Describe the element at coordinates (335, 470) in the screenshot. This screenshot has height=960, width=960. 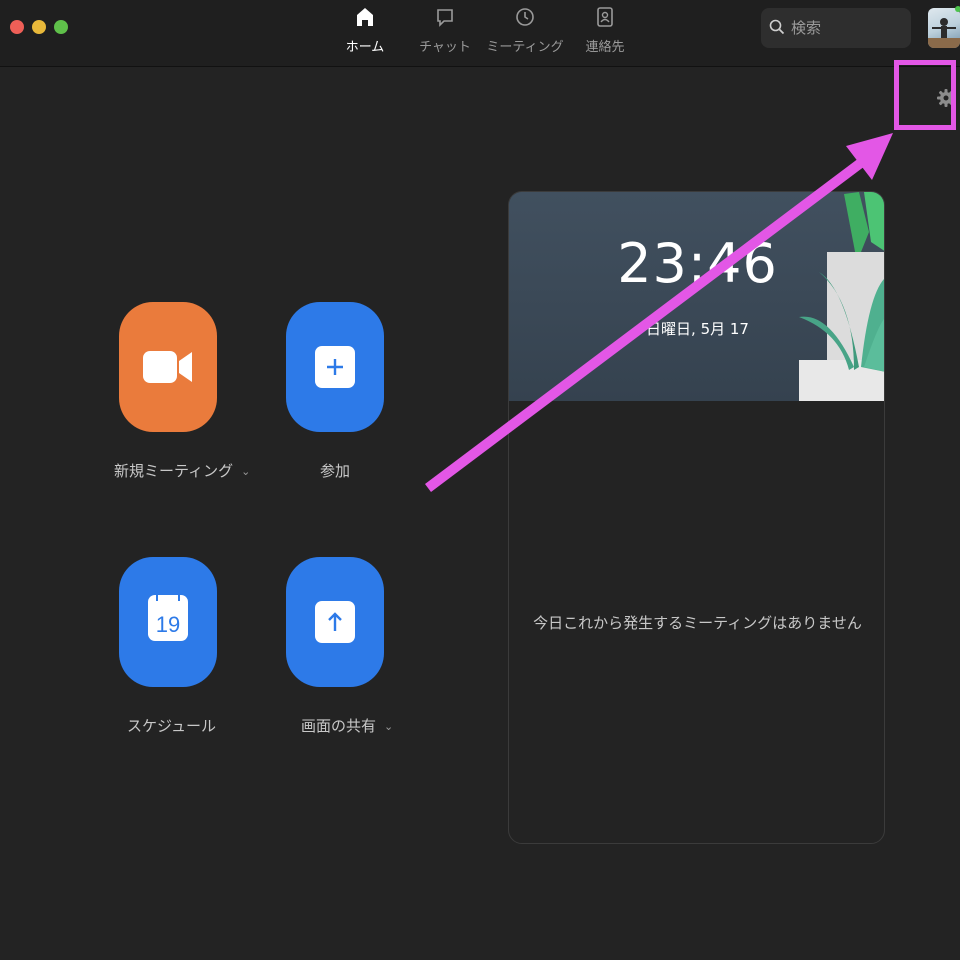
I see `join-label: 参加` at that location.